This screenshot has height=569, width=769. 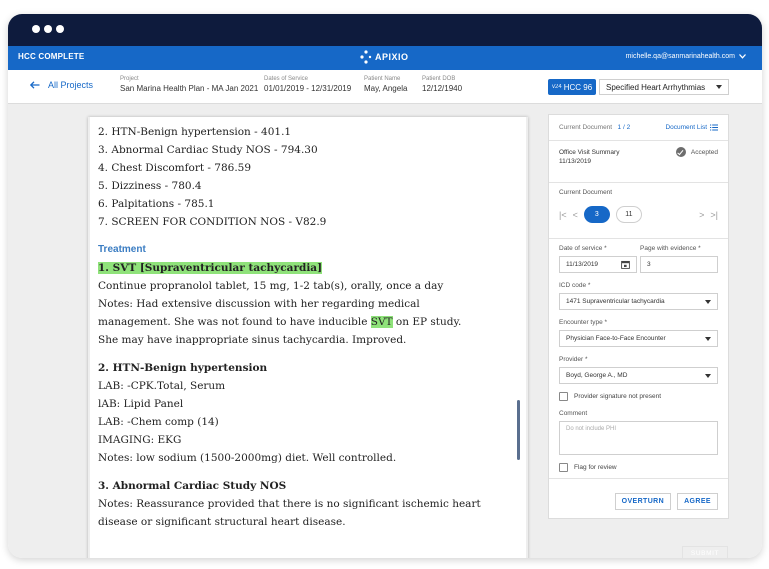 I want to click on all-projects-link: All Projects, so click(x=61, y=85).